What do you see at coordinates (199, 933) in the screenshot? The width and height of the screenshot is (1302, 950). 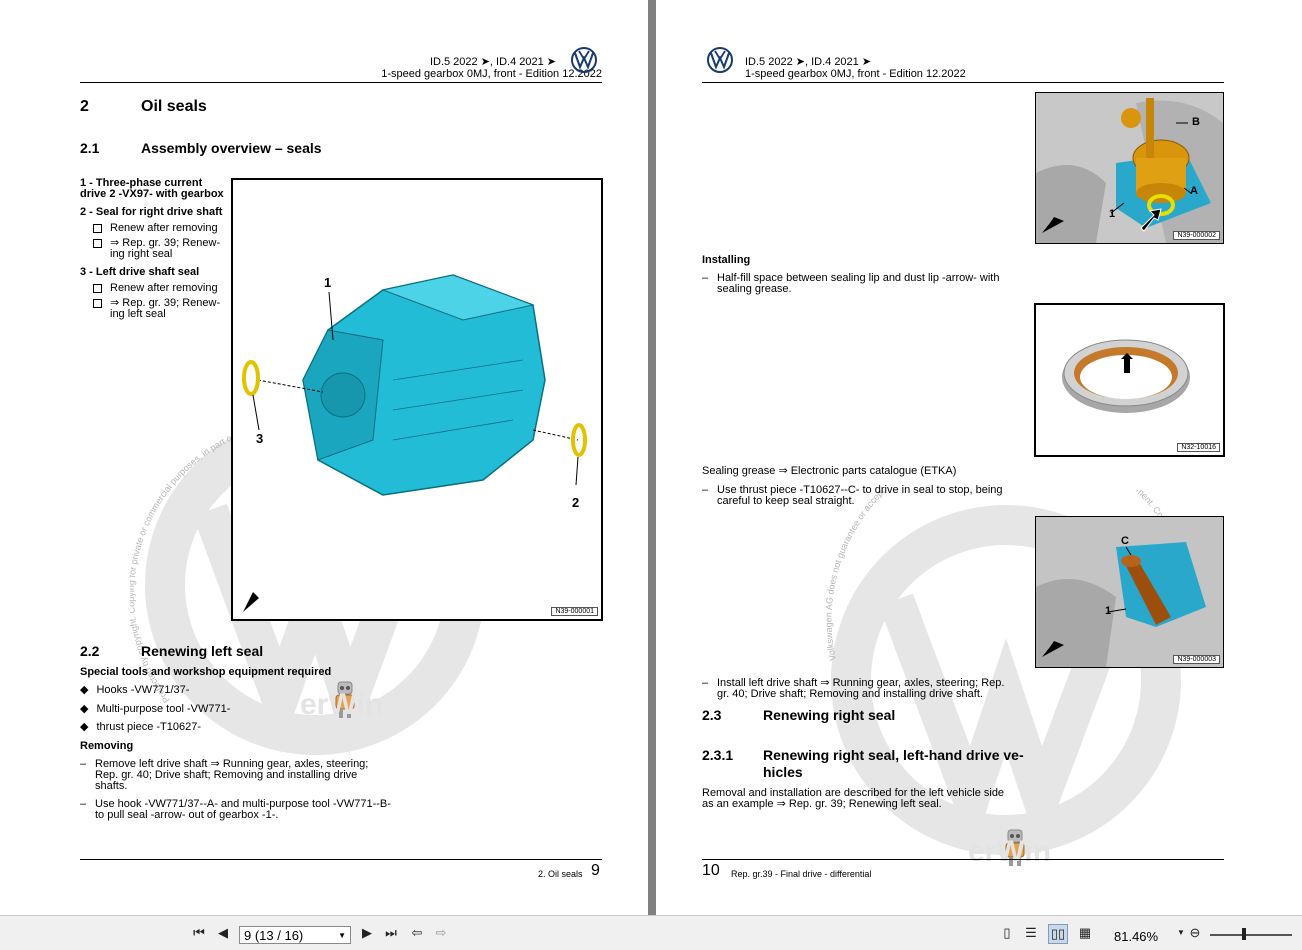 I see `first-page-button: ⏮` at bounding box center [199, 933].